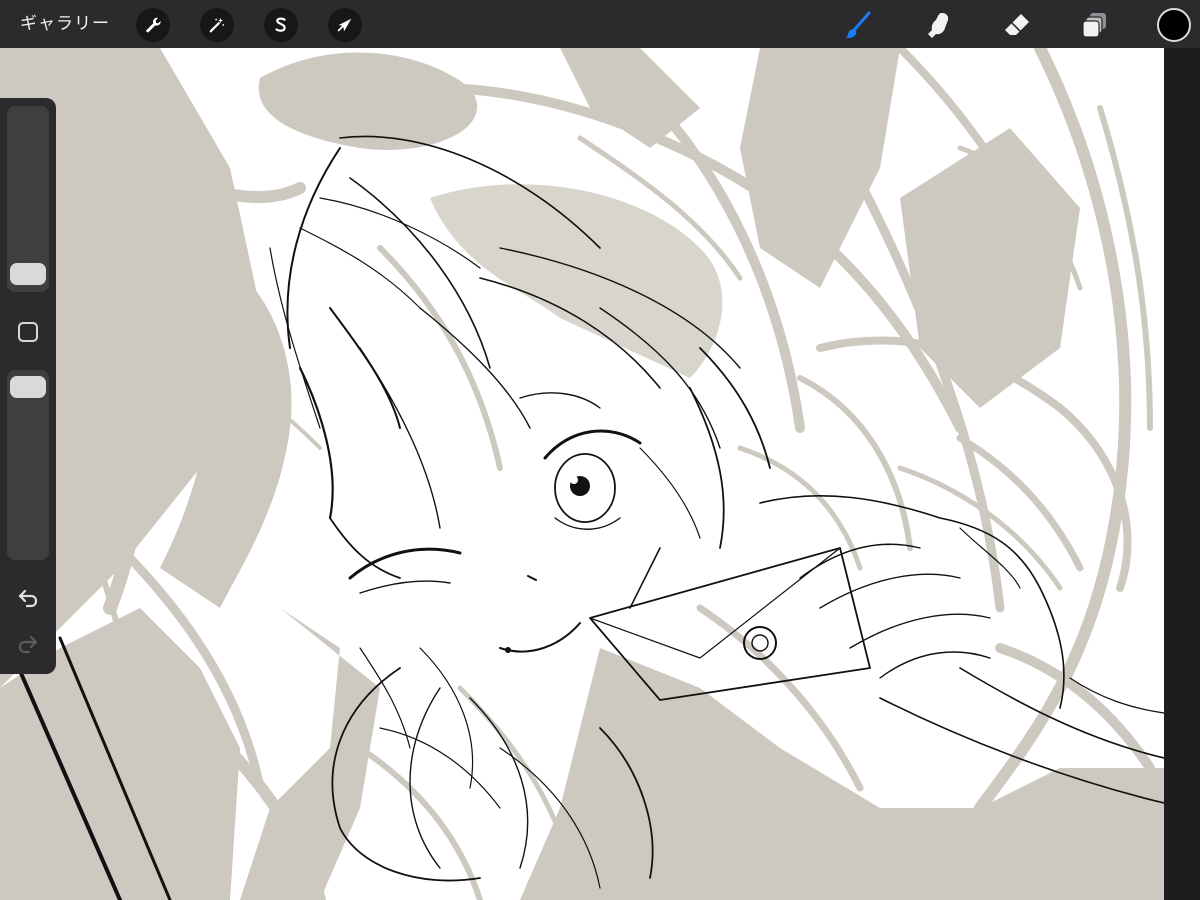 This screenshot has height=900, width=1200. I want to click on layers-button, so click(1095, 25).